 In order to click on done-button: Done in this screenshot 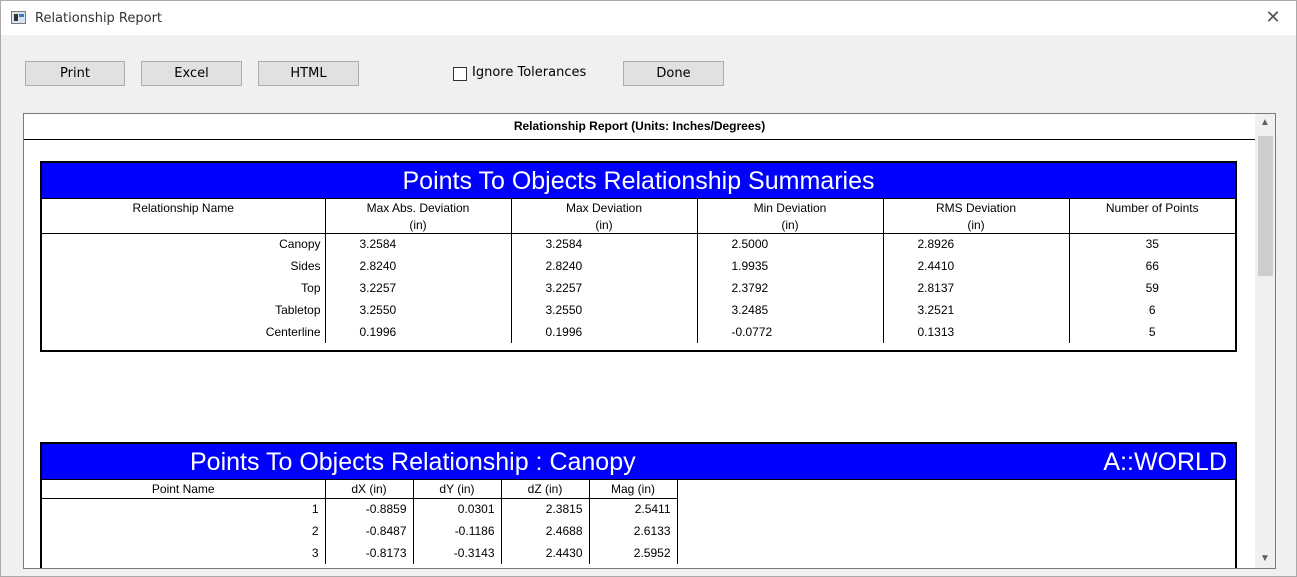, I will do `click(673, 73)`.